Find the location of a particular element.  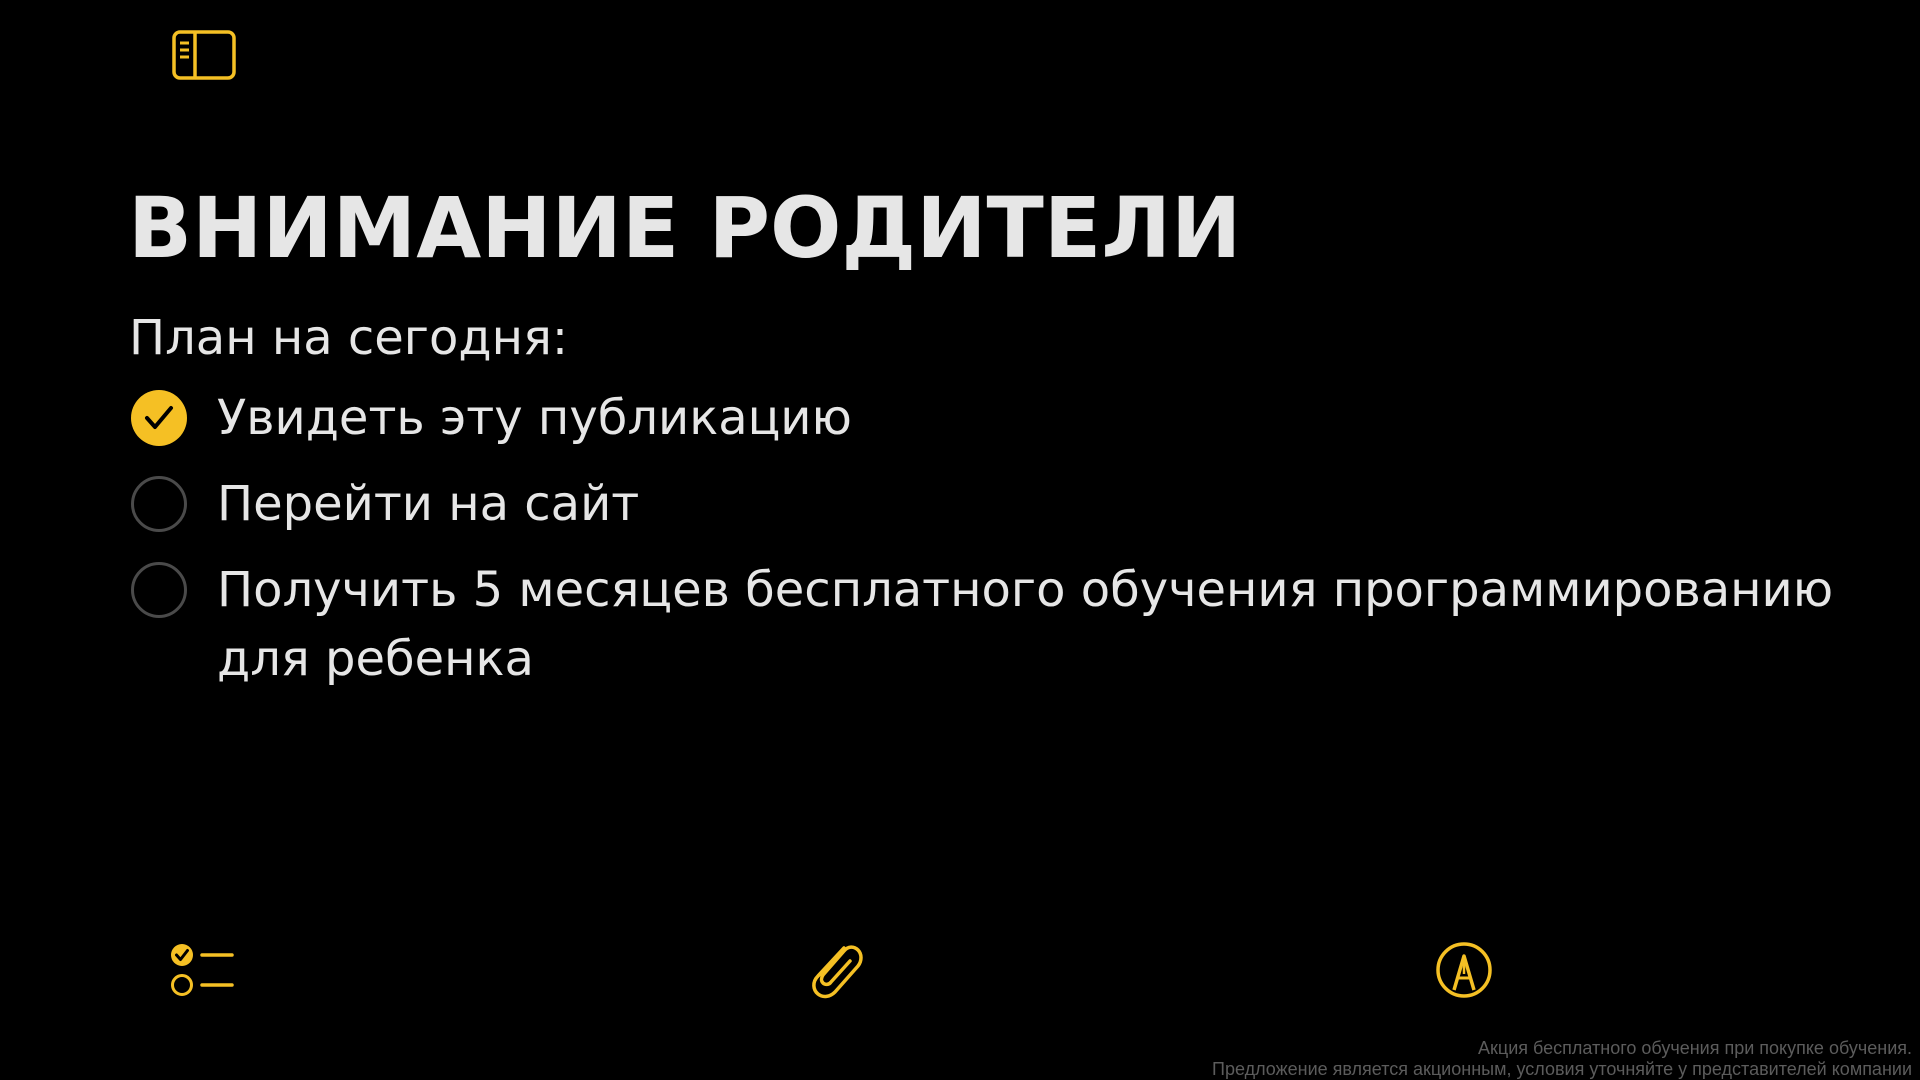

checked-circle-icon is located at coordinates (159, 418).